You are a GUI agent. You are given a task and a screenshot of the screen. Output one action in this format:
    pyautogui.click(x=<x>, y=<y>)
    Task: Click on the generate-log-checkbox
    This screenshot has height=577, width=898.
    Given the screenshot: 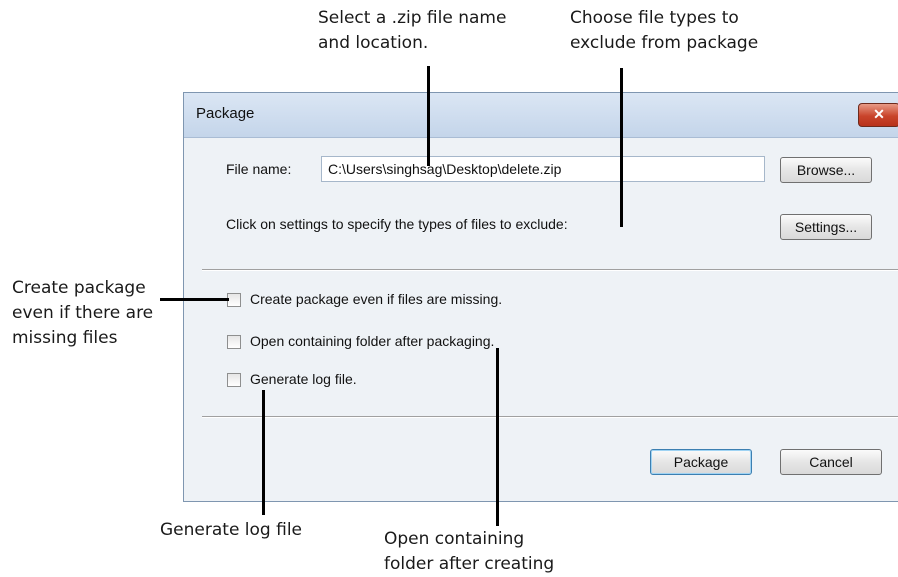 What is the action you would take?
    pyautogui.click(x=234, y=380)
    